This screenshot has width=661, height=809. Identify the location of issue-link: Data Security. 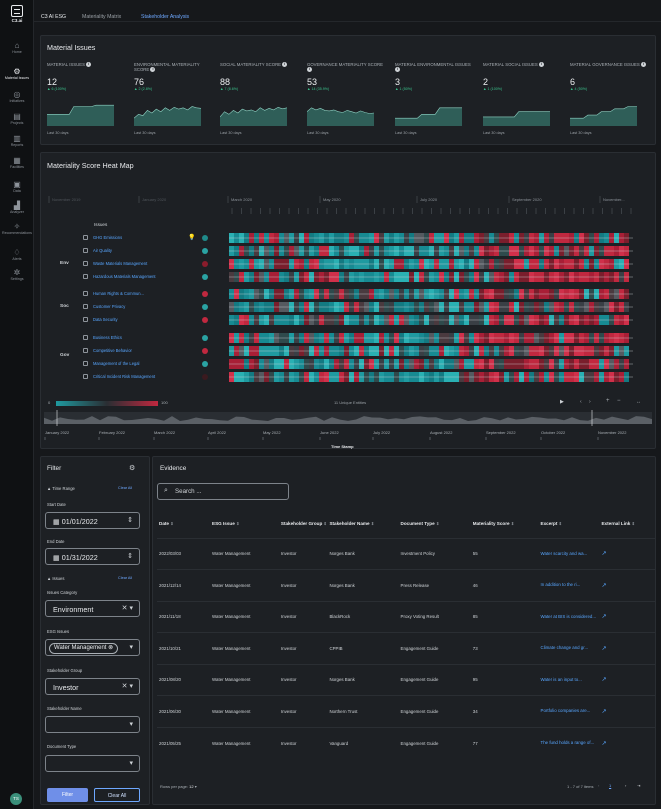
(105, 319).